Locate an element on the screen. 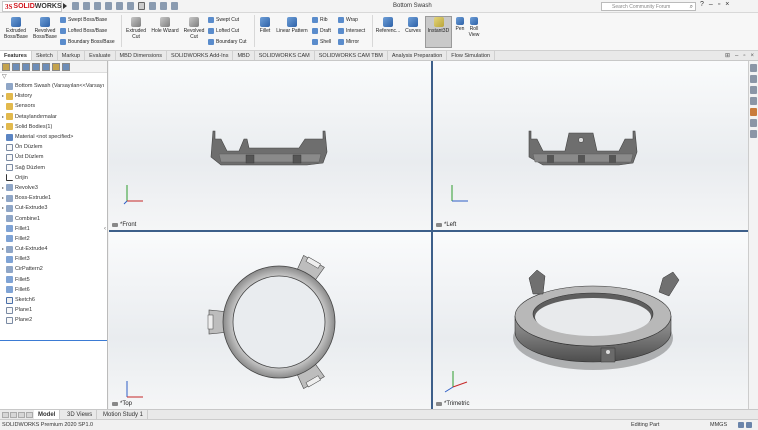 This screenshot has width=758, height=430. undo-icon is located at coordinates (130, 6).